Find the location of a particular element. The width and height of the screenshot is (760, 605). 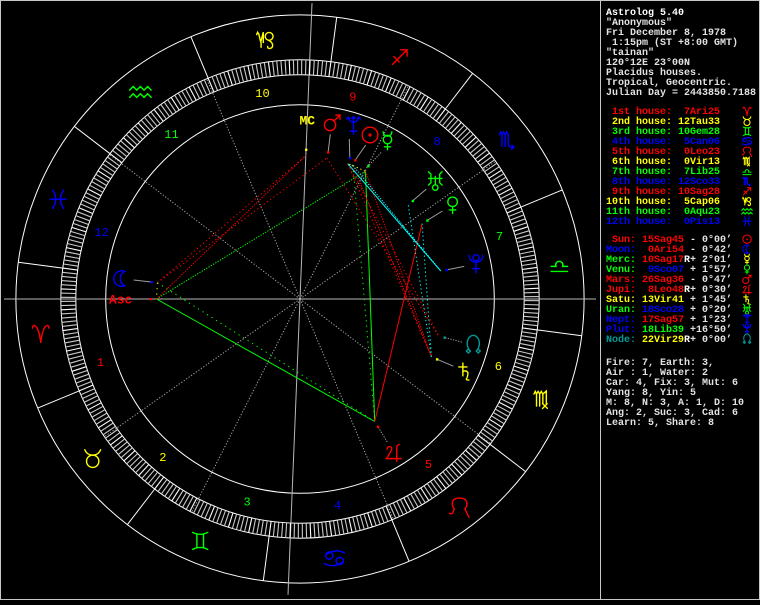

svg-text: 5 is located at coordinates (428, 465).